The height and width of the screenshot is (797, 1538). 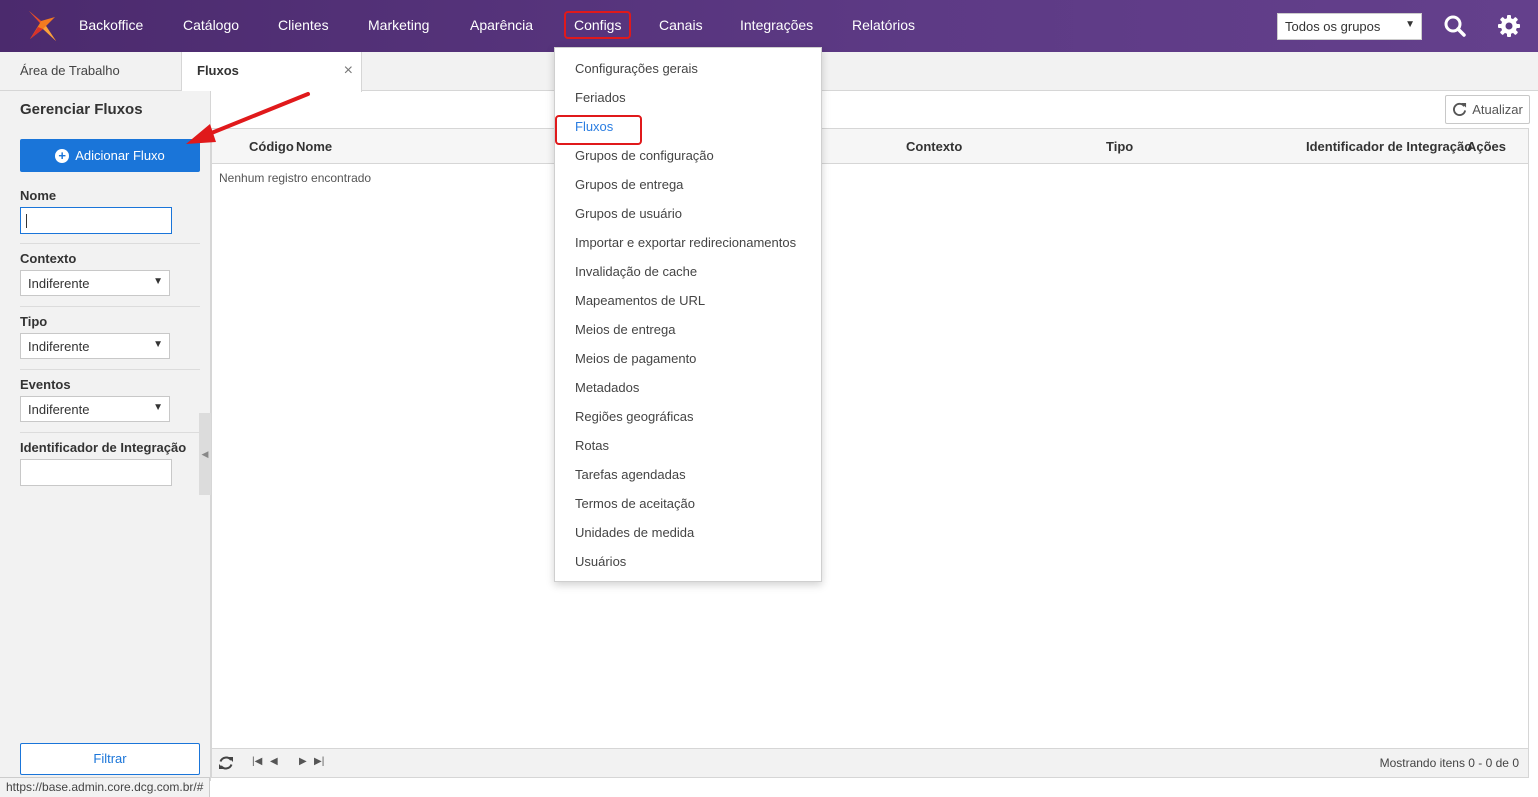 I want to click on plus-circle-icon: +, so click(x=62, y=155).